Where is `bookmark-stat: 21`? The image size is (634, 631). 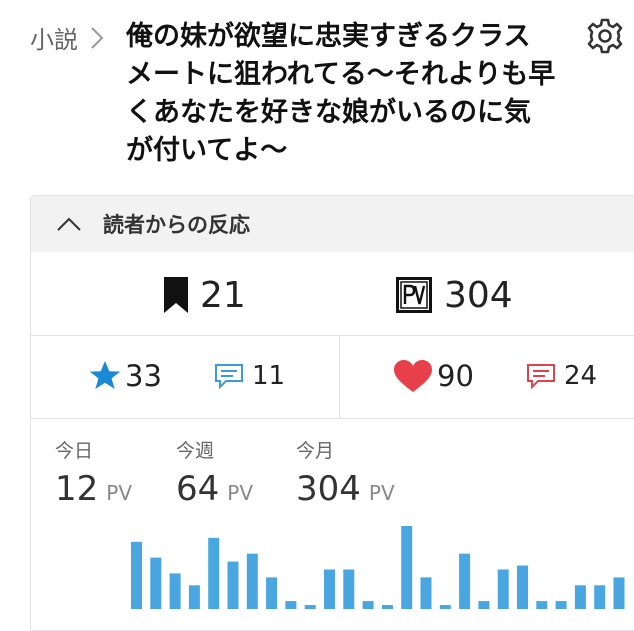
bookmark-stat: 21 is located at coordinates (205, 295).